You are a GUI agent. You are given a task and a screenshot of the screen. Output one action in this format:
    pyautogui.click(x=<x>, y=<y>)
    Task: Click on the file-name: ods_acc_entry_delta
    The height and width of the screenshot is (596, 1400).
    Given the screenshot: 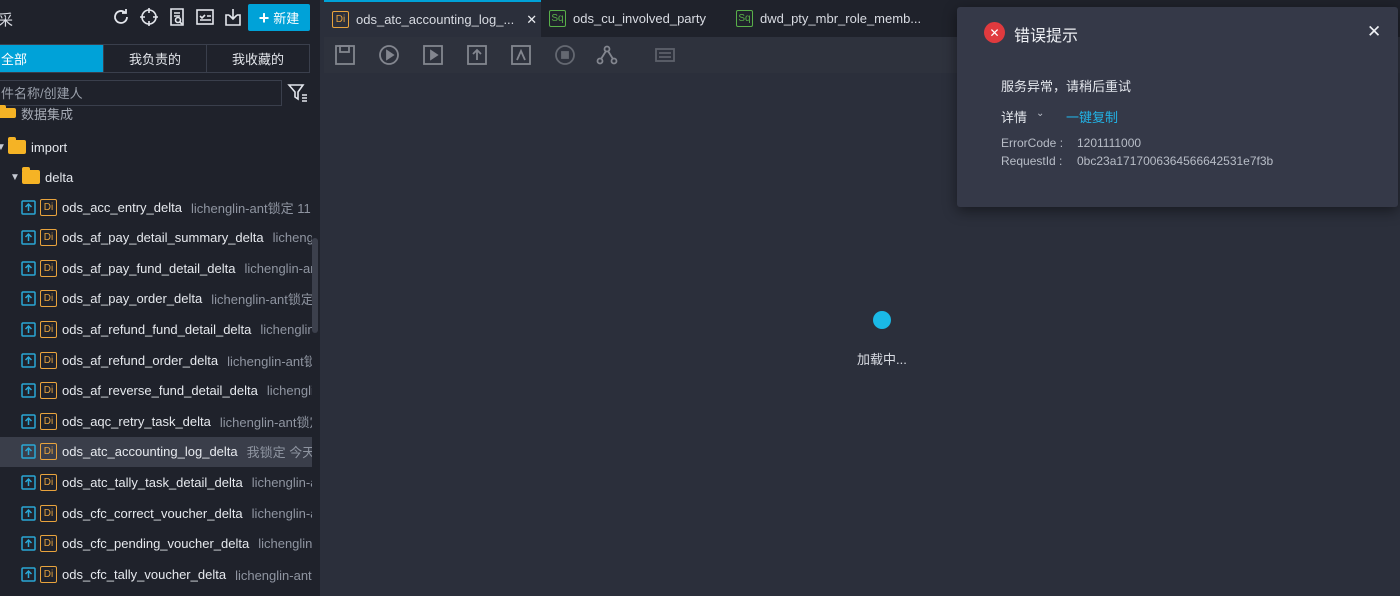 What is the action you would take?
    pyautogui.click(x=122, y=207)
    